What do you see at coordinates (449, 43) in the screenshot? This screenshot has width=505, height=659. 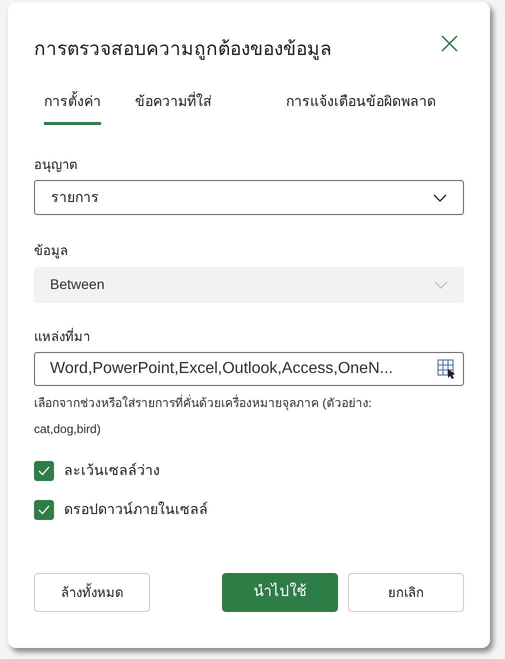 I see `close-icon` at bounding box center [449, 43].